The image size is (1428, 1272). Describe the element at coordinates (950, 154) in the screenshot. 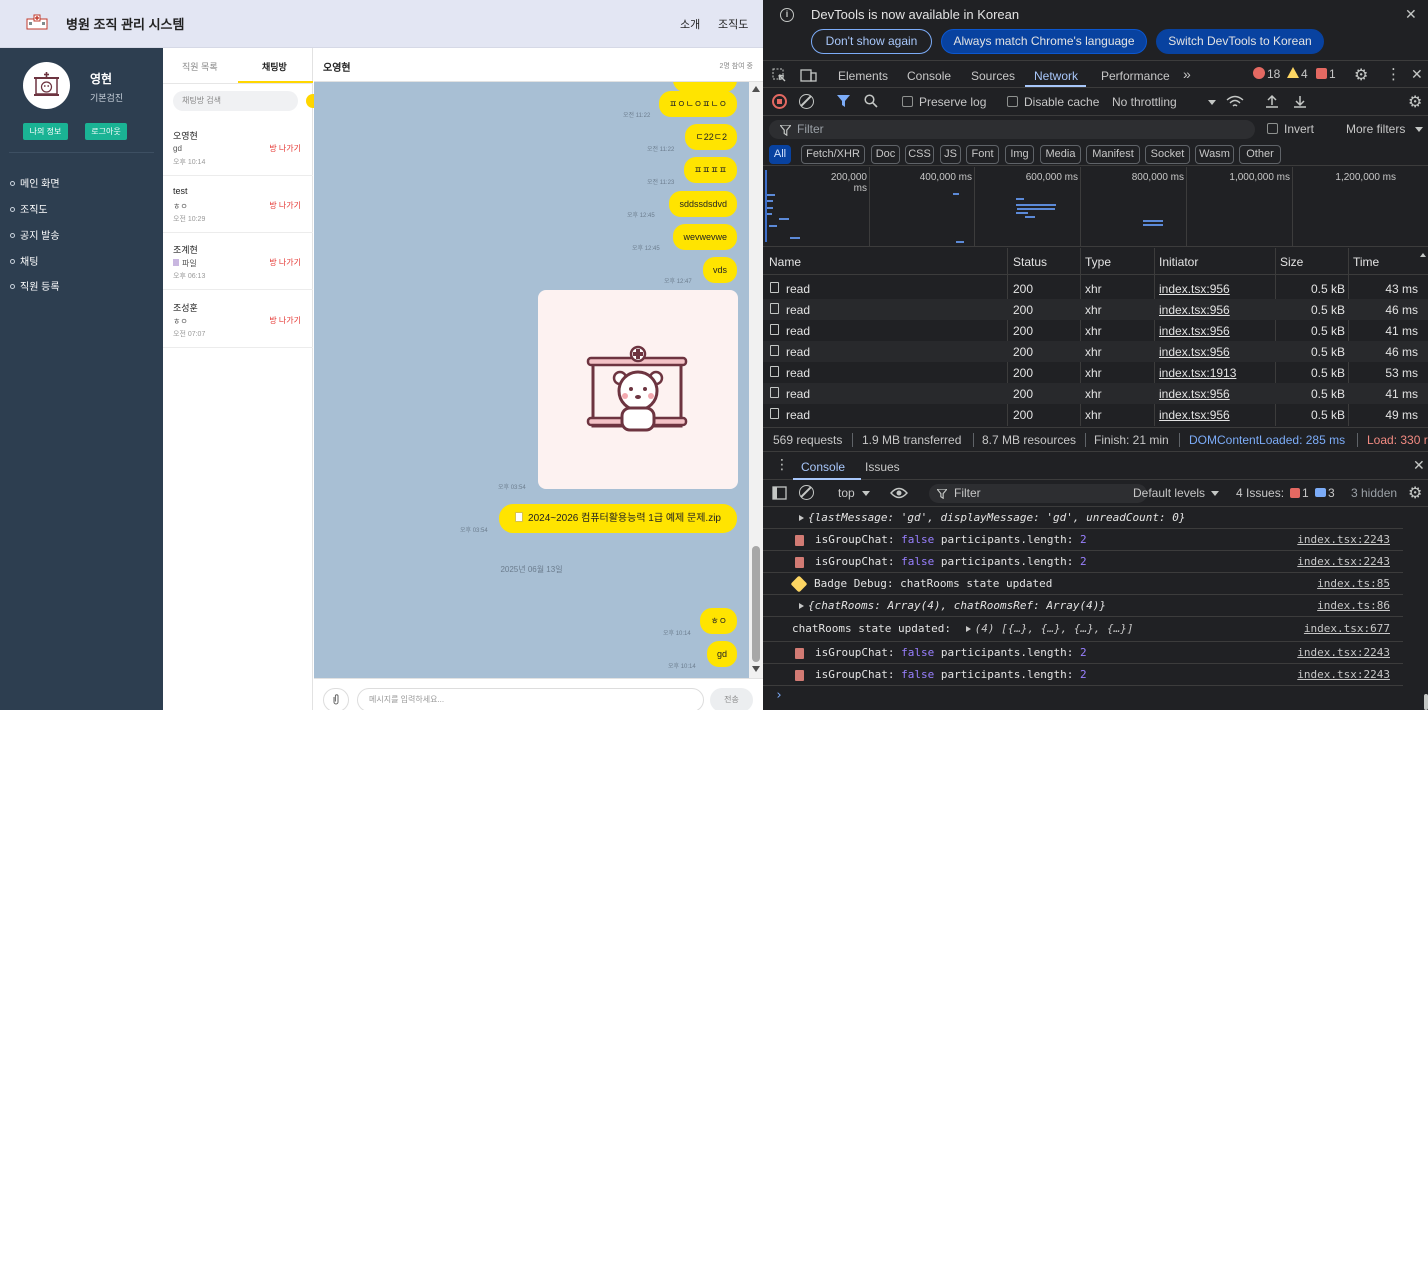

I see `type-filter-js: JS` at that location.